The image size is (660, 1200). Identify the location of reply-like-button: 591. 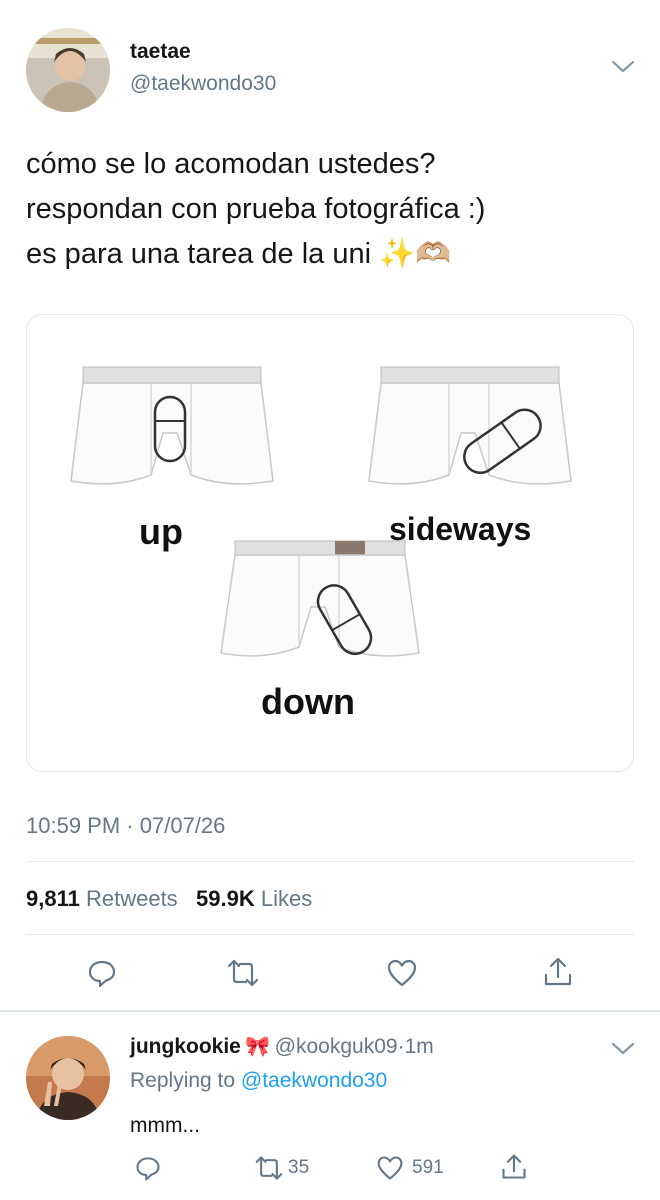
(410, 1168).